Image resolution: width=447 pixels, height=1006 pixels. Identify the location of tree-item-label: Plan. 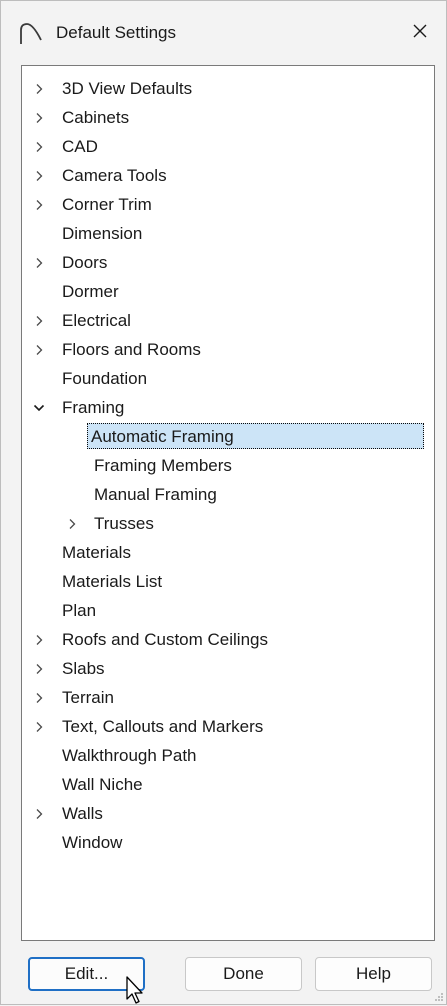
(79, 610).